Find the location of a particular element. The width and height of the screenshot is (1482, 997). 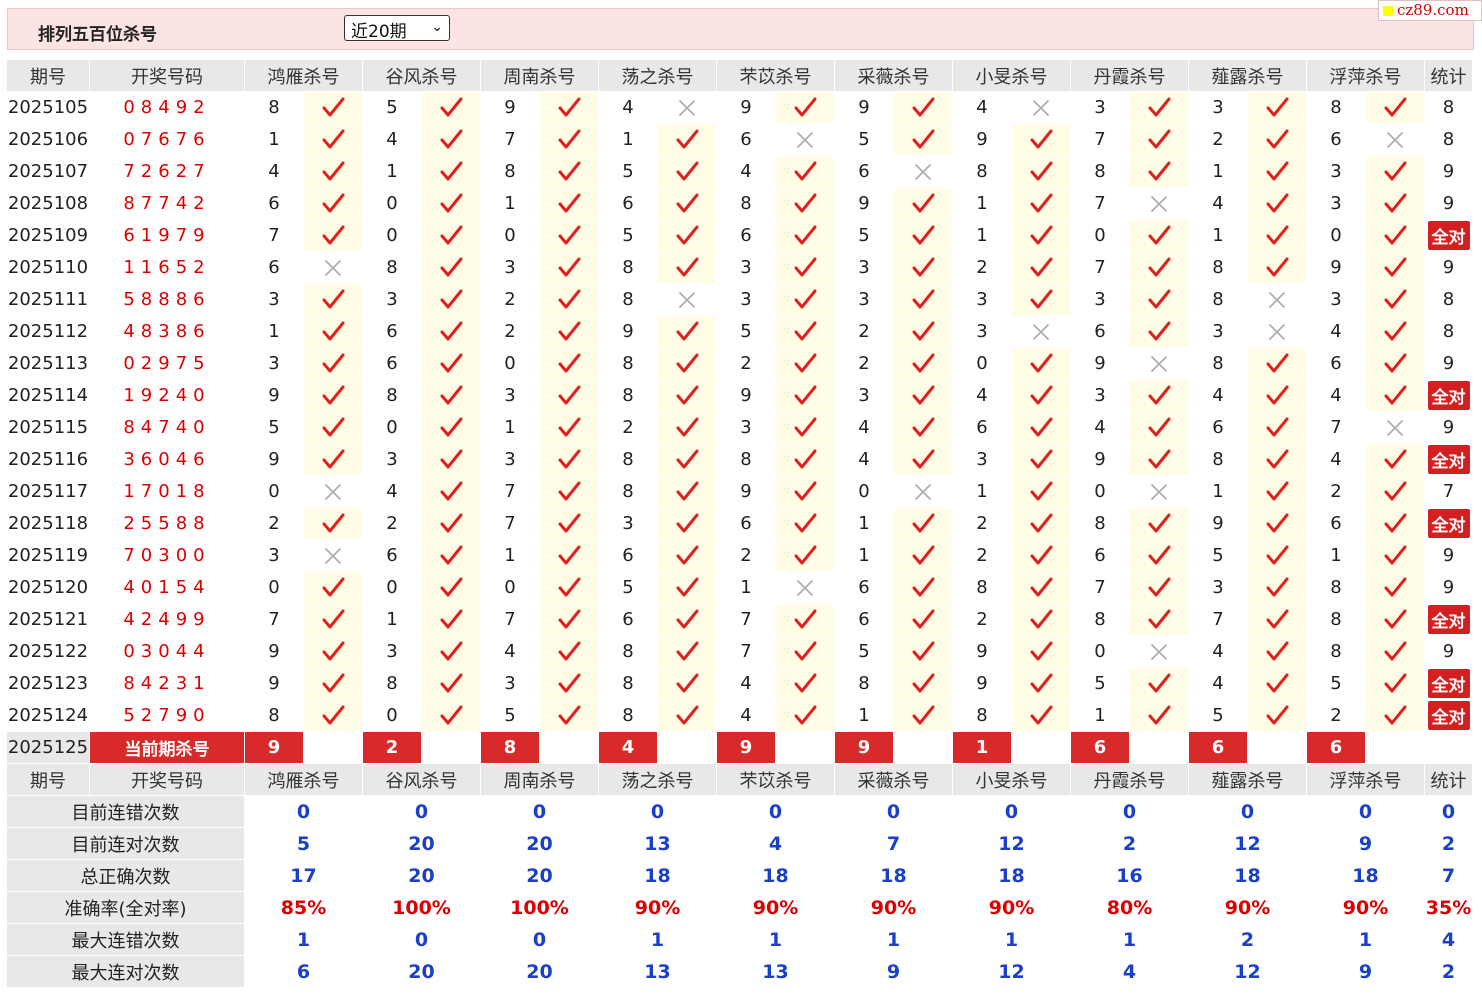

summary-stat: 0 is located at coordinates (1449, 812).